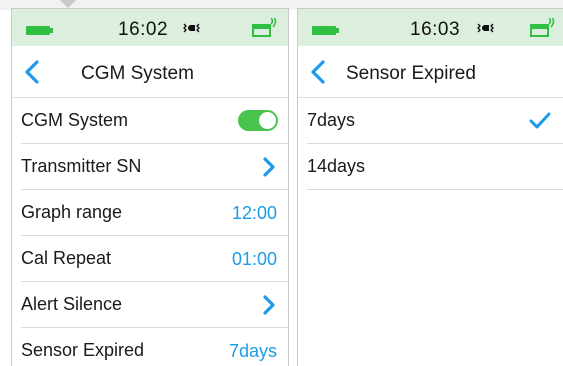 The height and width of the screenshot is (366, 563). What do you see at coordinates (540, 120) in the screenshot?
I see `checkmark-icon` at bounding box center [540, 120].